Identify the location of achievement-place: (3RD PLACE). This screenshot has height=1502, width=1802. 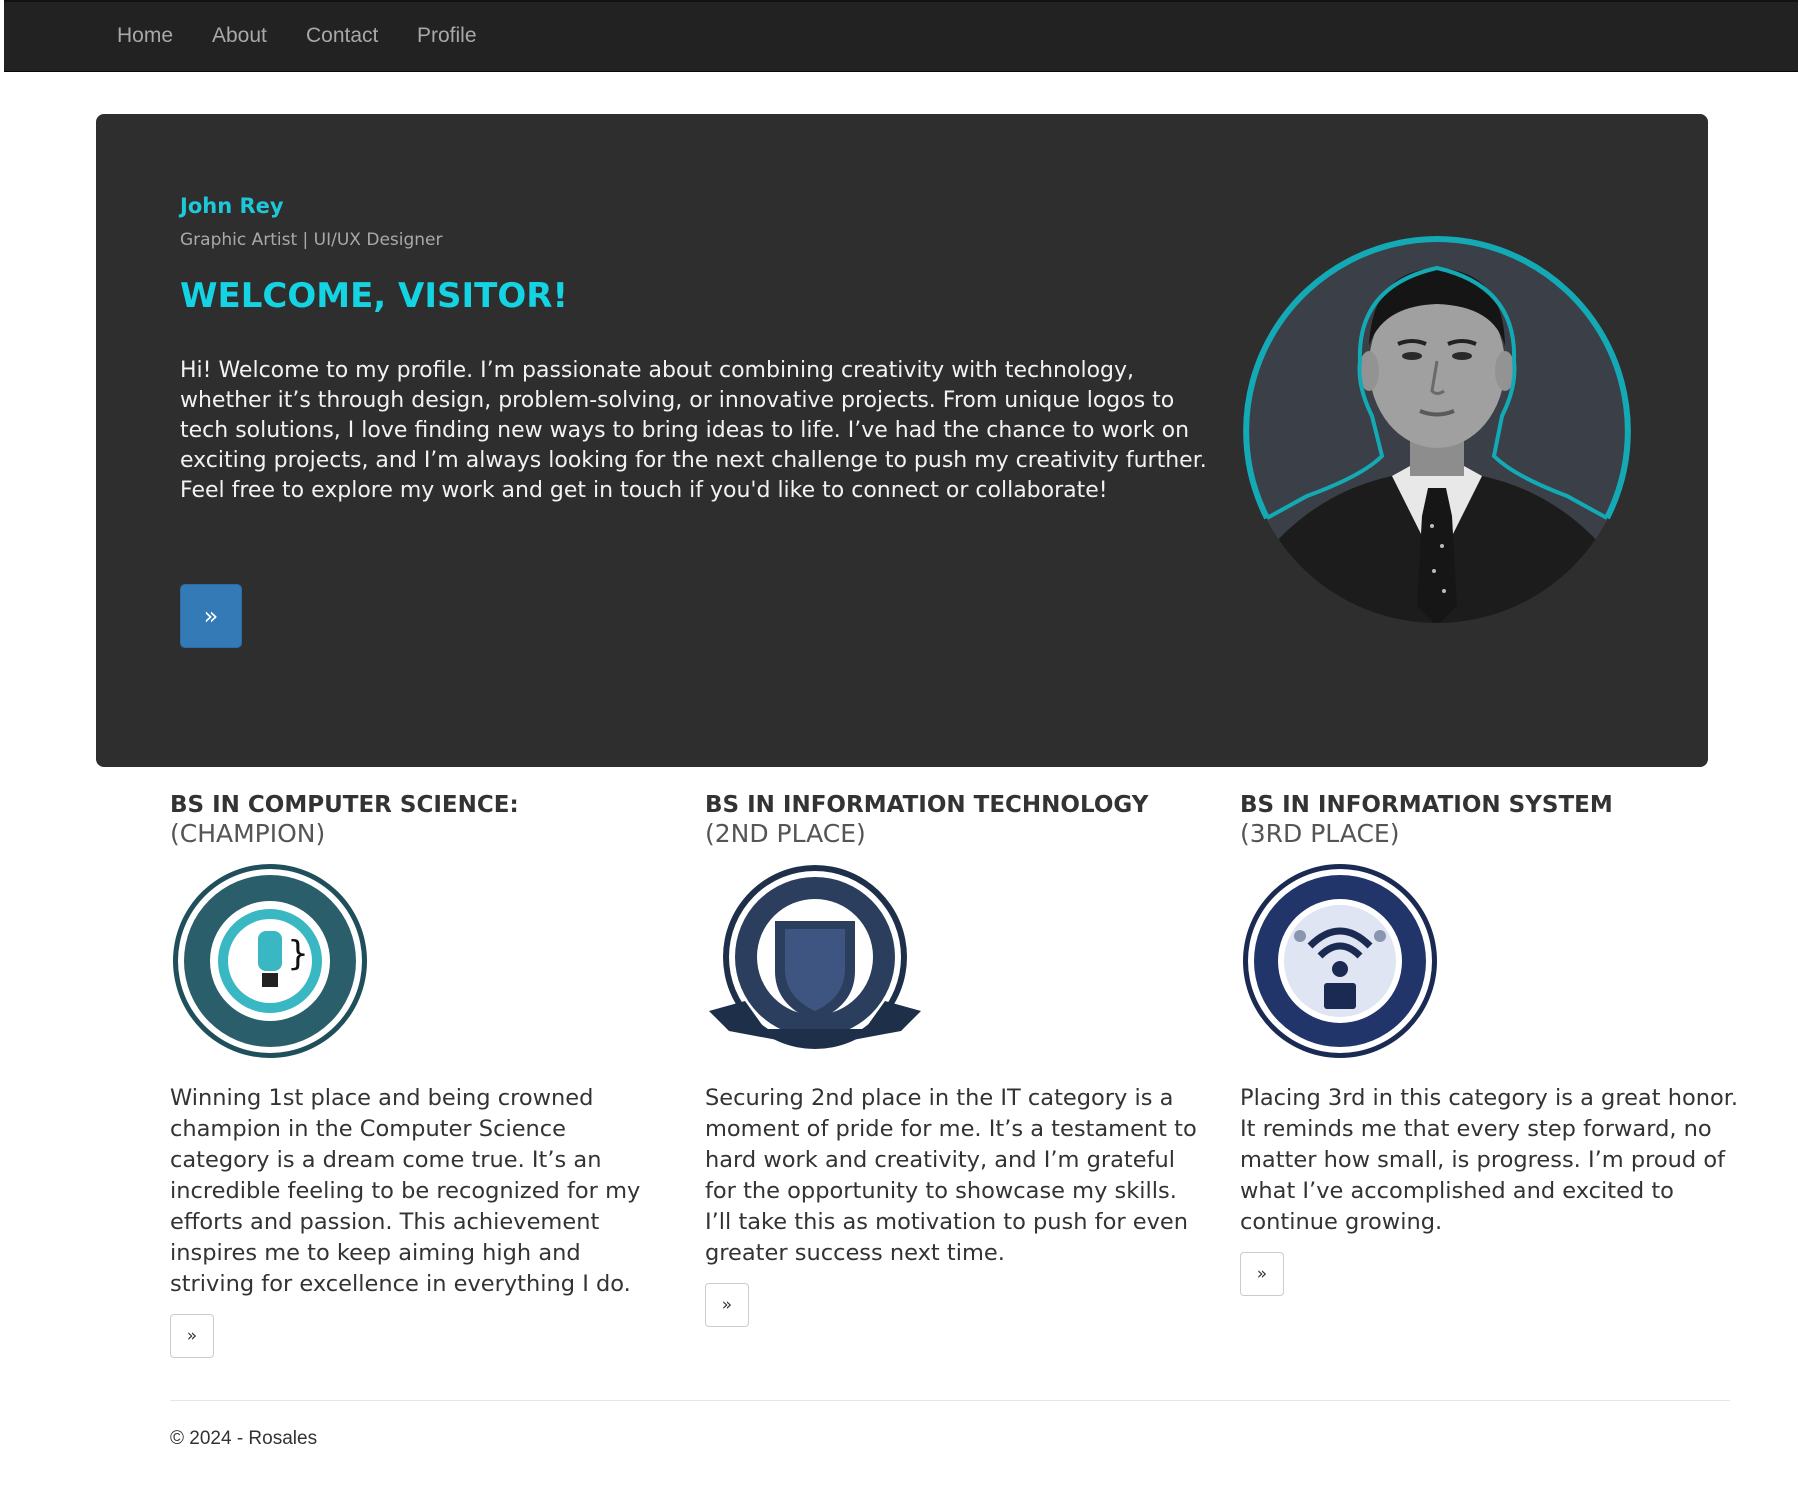
(1320, 833).